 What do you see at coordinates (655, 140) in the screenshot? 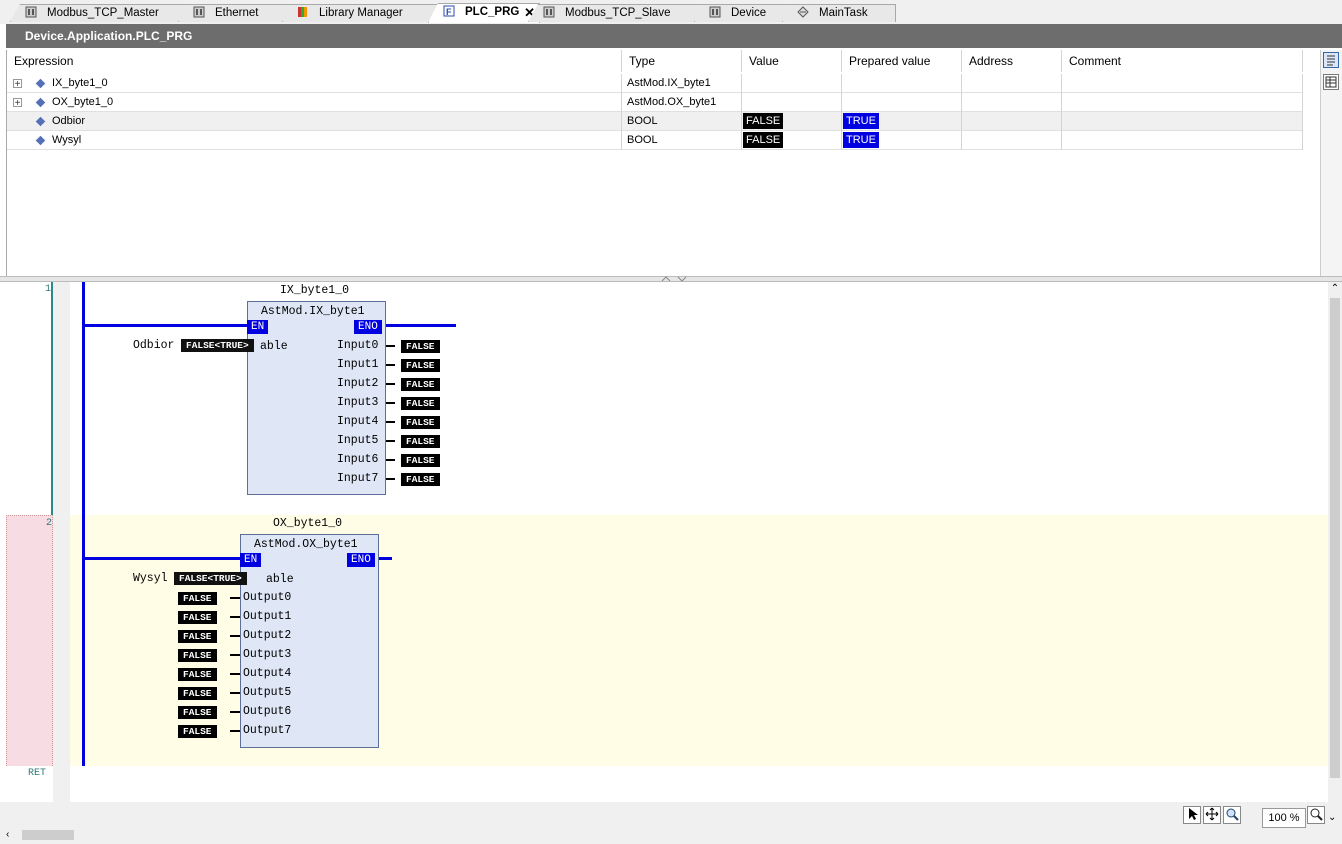
I see `table-row: Wysyl BOOL FALSE TRUE` at bounding box center [655, 140].